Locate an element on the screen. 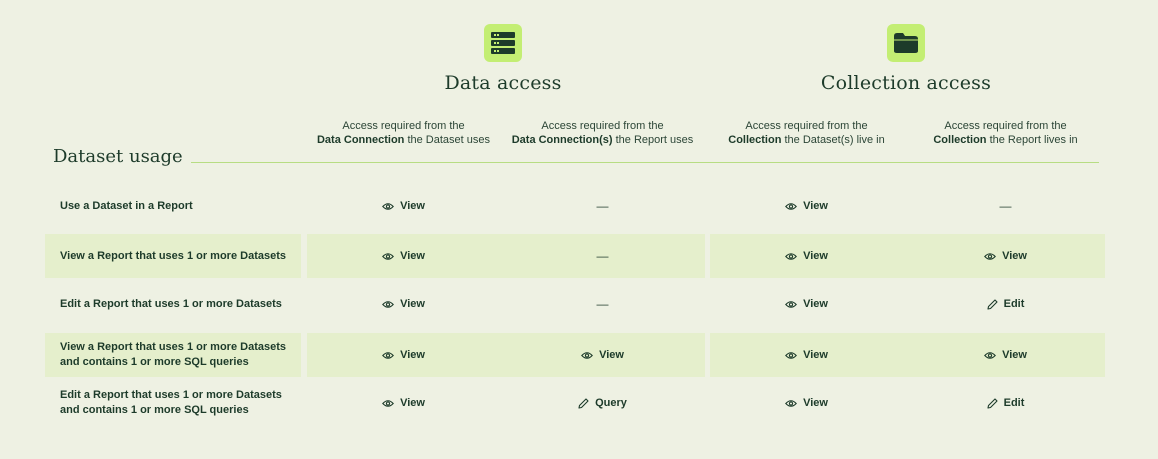 This screenshot has height=459, width=1158. column-header-line: Collection the Dataset(s) live in is located at coordinates (806, 140).